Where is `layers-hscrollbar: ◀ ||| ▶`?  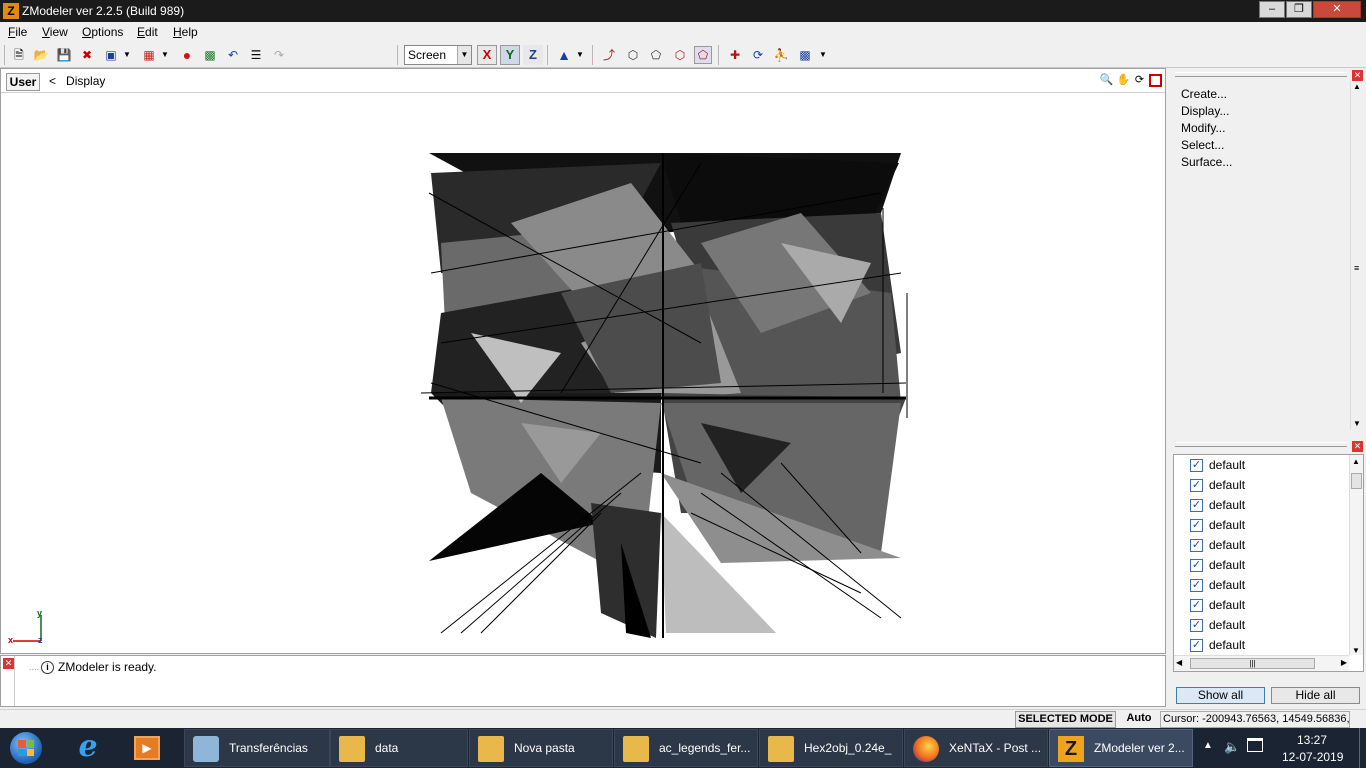 layers-hscrollbar: ◀ ||| ▶ is located at coordinates (1261, 663).